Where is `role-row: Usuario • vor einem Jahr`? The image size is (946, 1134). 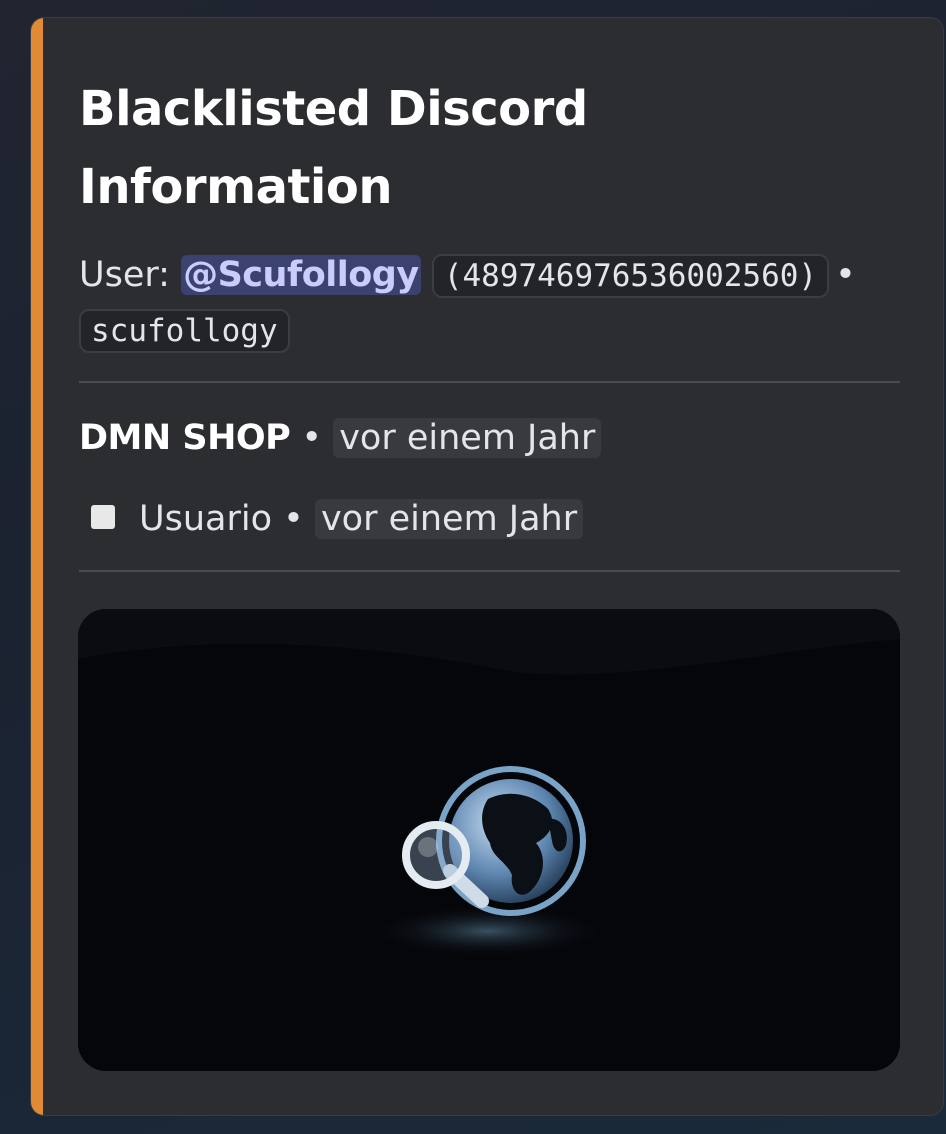
role-row: Usuario • vor einem Jahr is located at coordinates (331, 519).